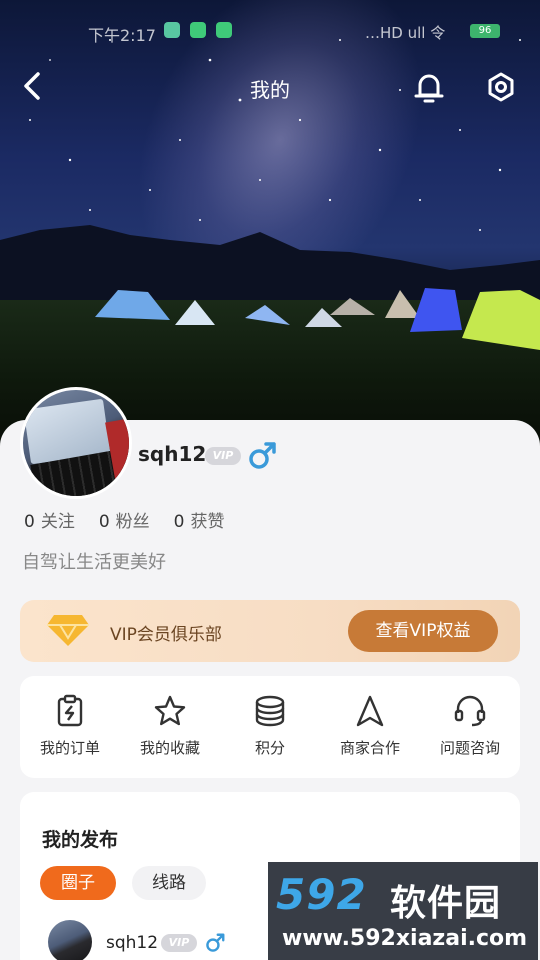  I want to click on site-watermark: 592 软件园 www.592xiazai.com, so click(403, 911).